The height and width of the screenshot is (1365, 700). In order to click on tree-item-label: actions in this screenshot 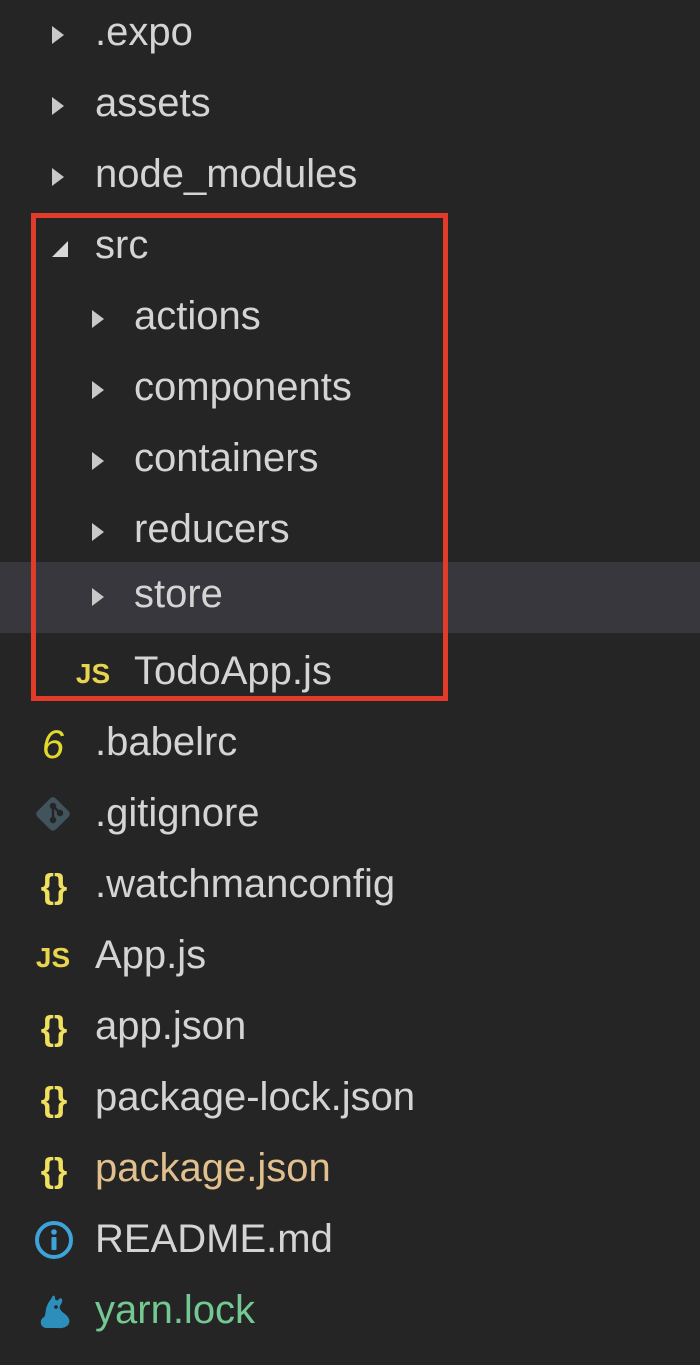, I will do `click(197, 316)`.